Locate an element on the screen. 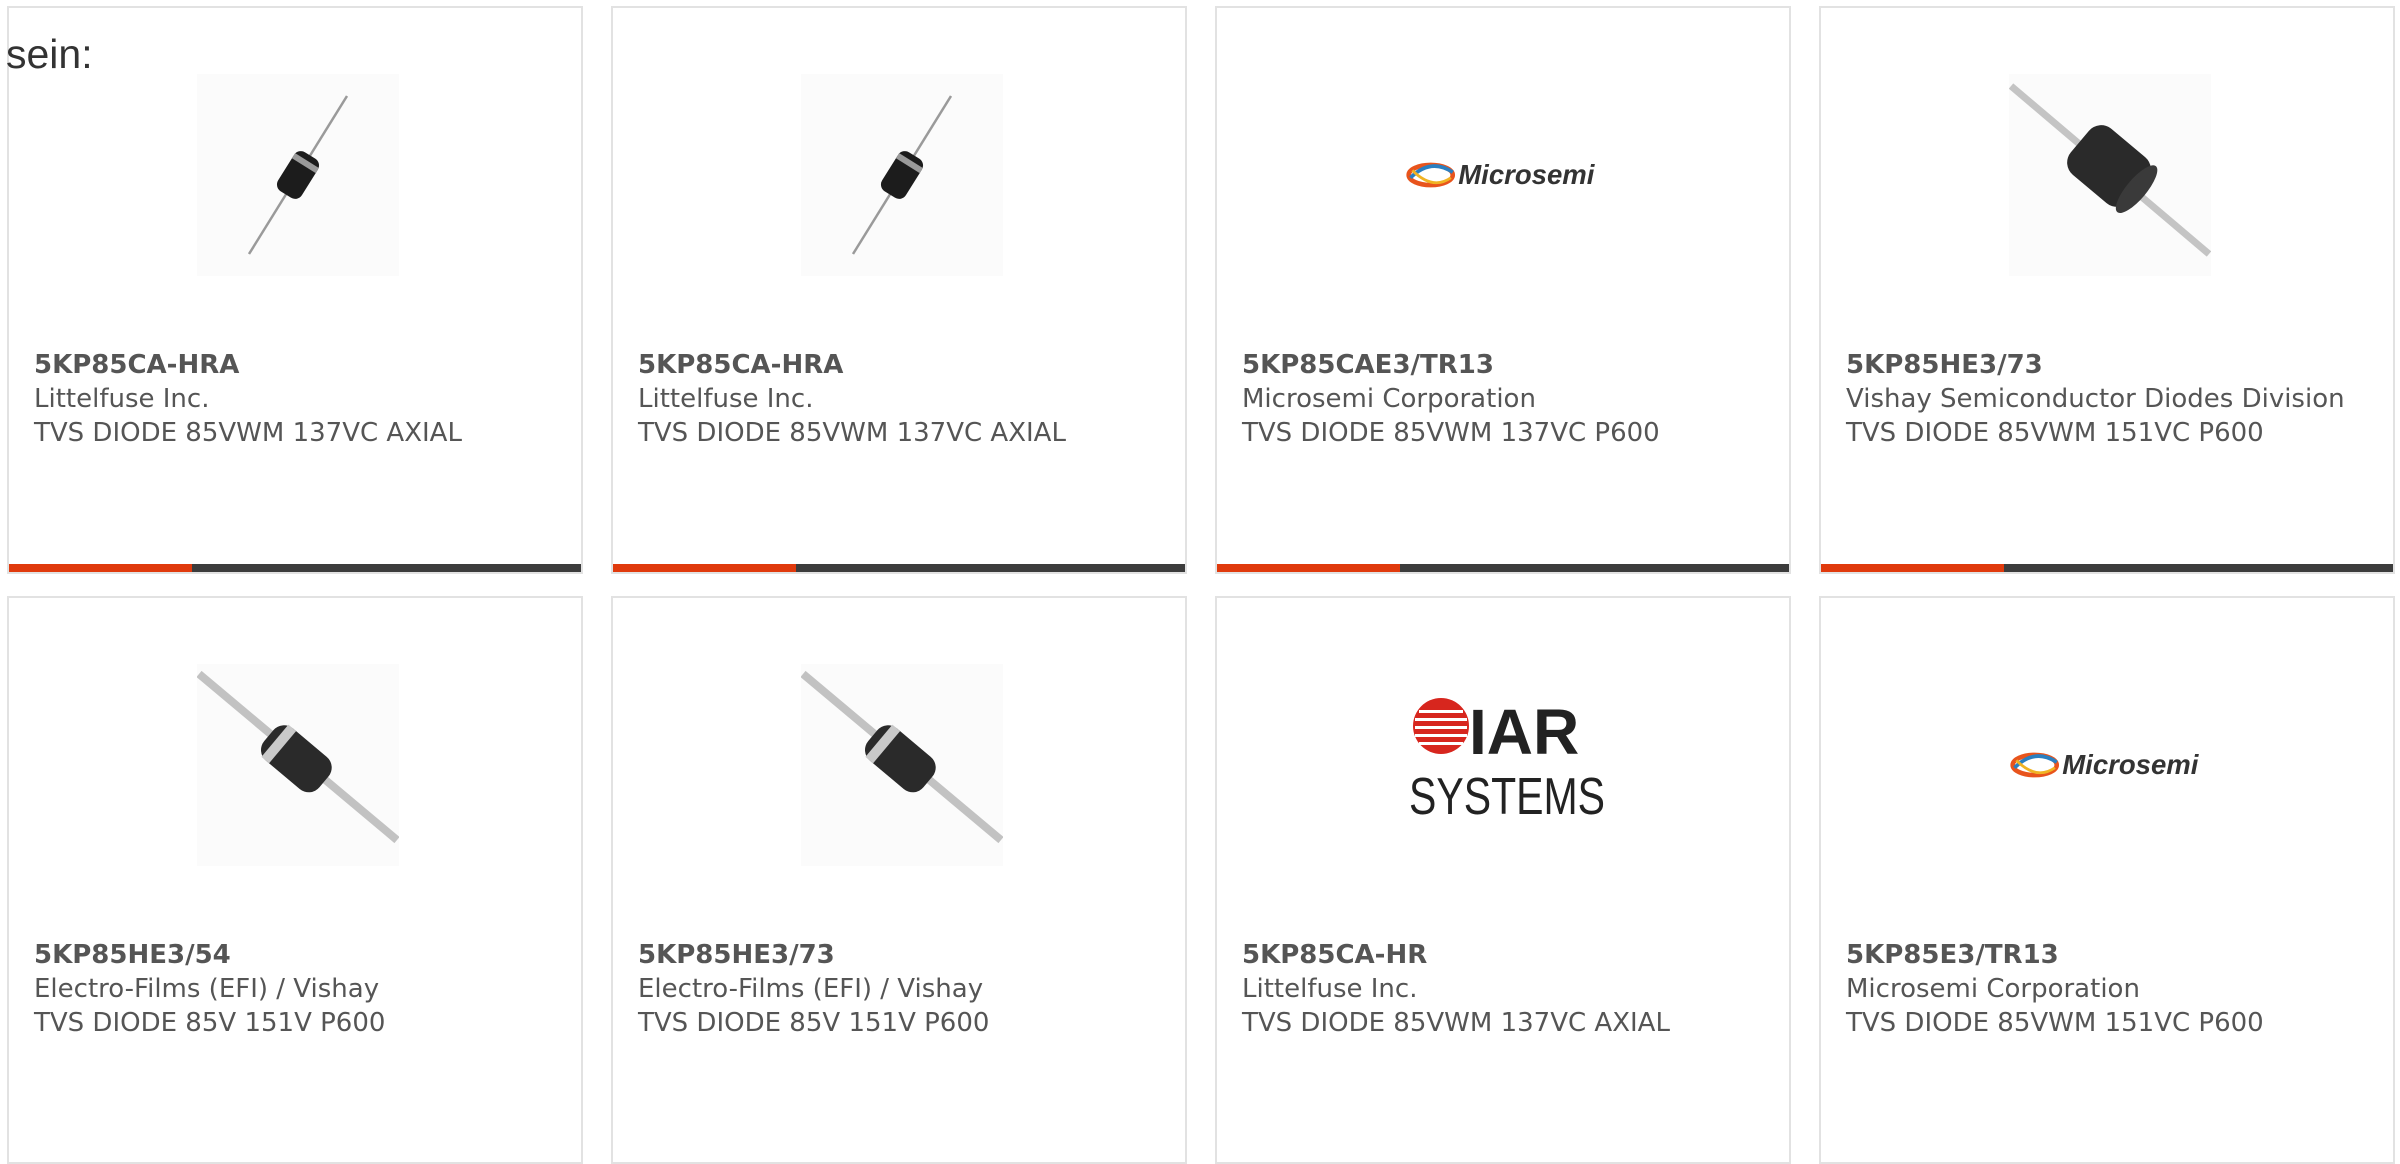 The width and height of the screenshot is (2400, 1164). product-image: IAR SYSTEMS is located at coordinates (1506, 765).